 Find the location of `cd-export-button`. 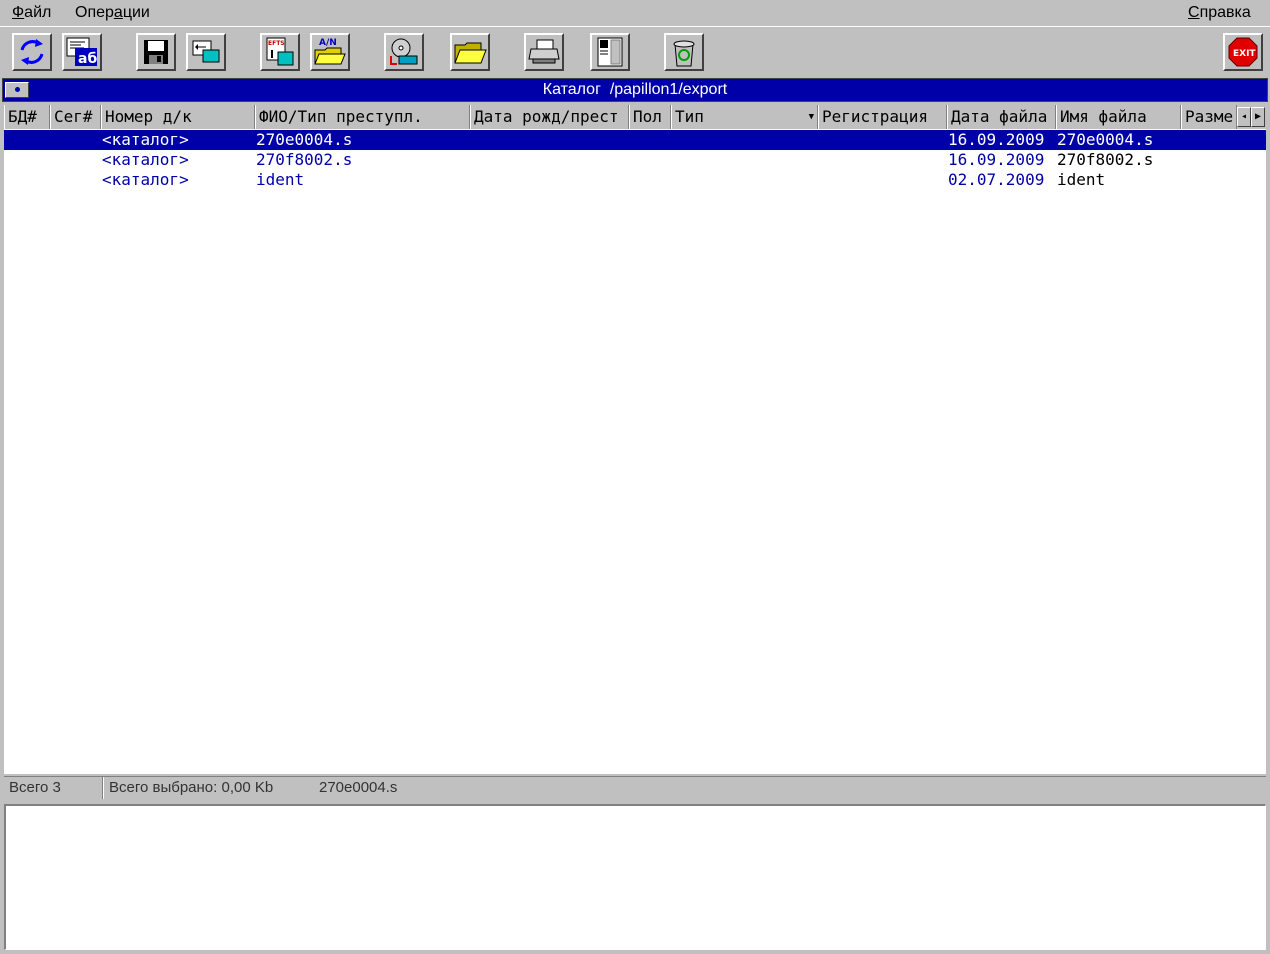

cd-export-button is located at coordinates (404, 52).